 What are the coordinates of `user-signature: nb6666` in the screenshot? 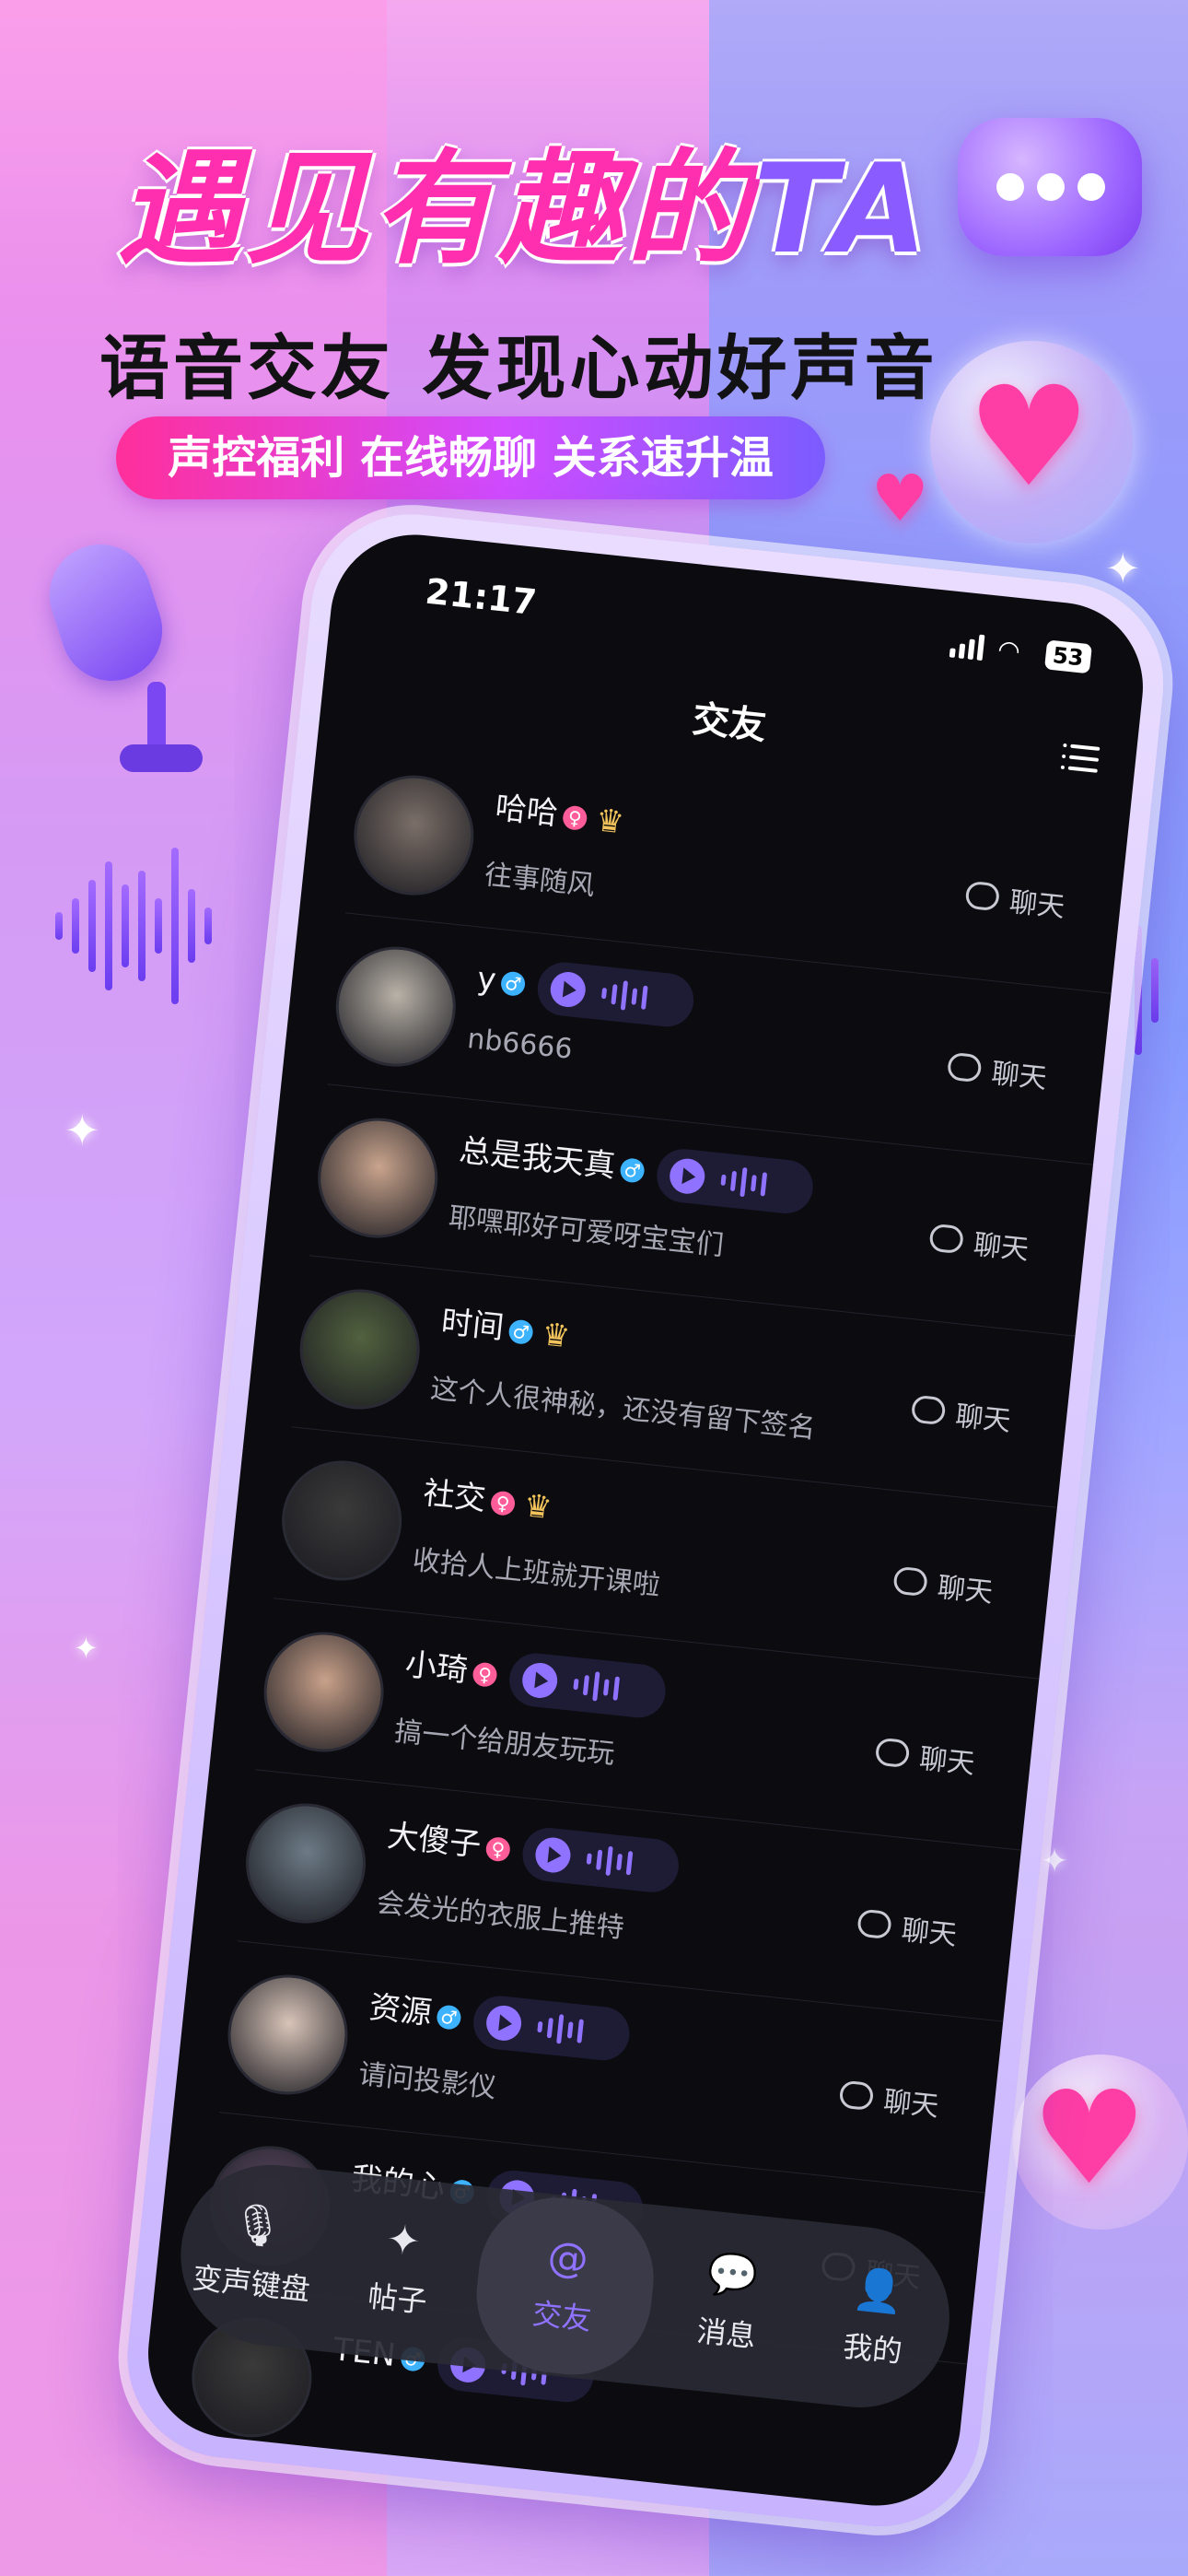 It's located at (520, 1044).